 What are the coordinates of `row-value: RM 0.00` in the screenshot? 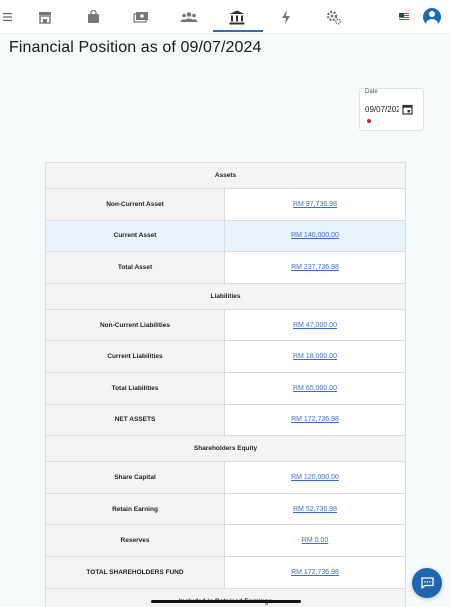 It's located at (315, 540).